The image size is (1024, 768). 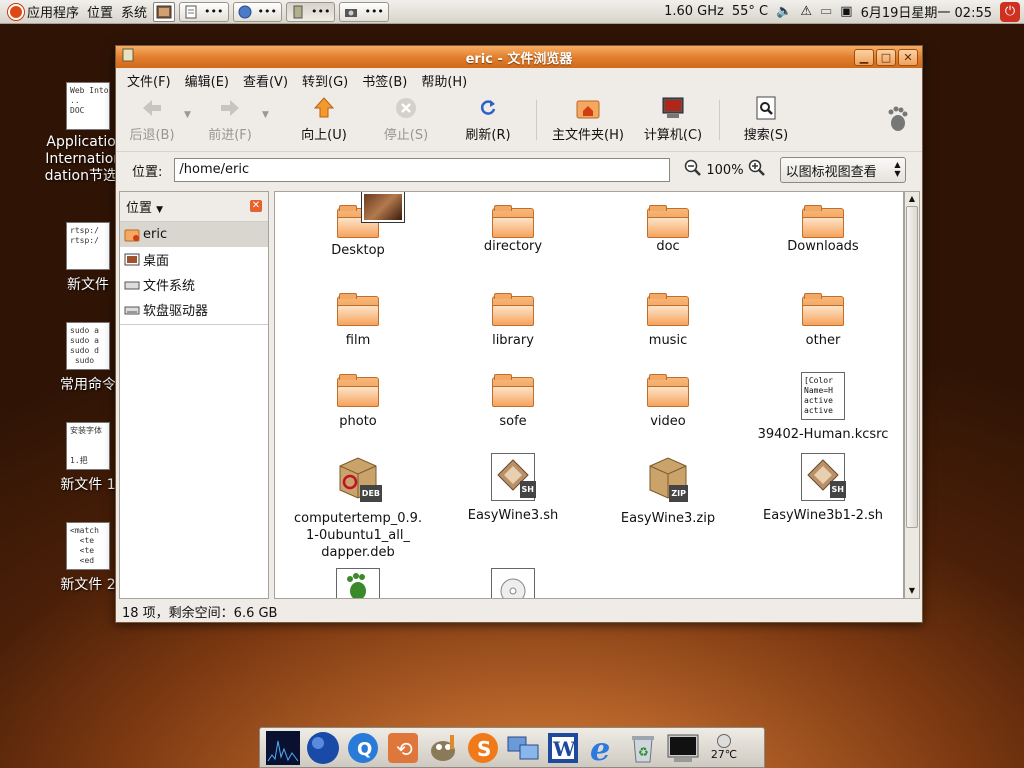 I want to click on forward-history-dropdown-icon: ▼, so click(x=269, y=115).